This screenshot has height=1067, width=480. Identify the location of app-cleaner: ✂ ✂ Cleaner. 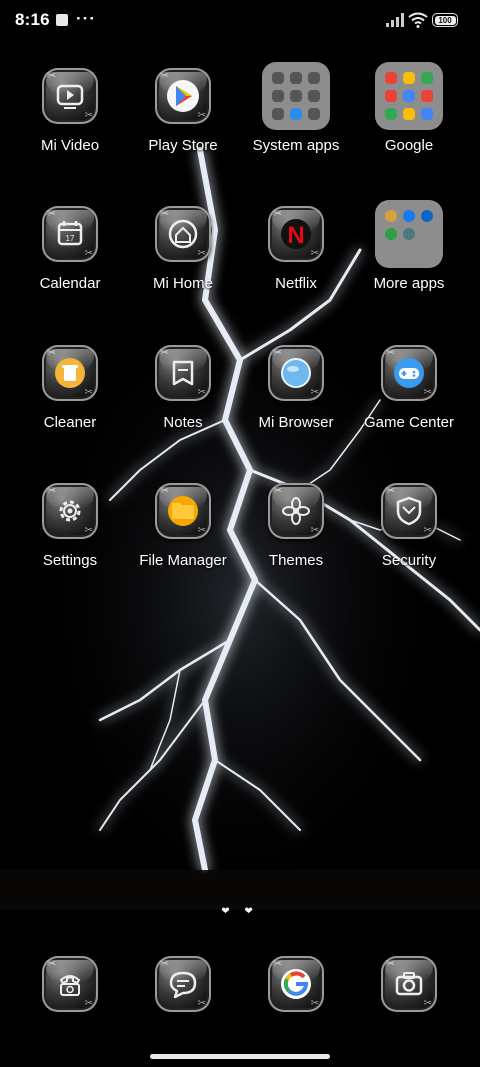
(70, 394).